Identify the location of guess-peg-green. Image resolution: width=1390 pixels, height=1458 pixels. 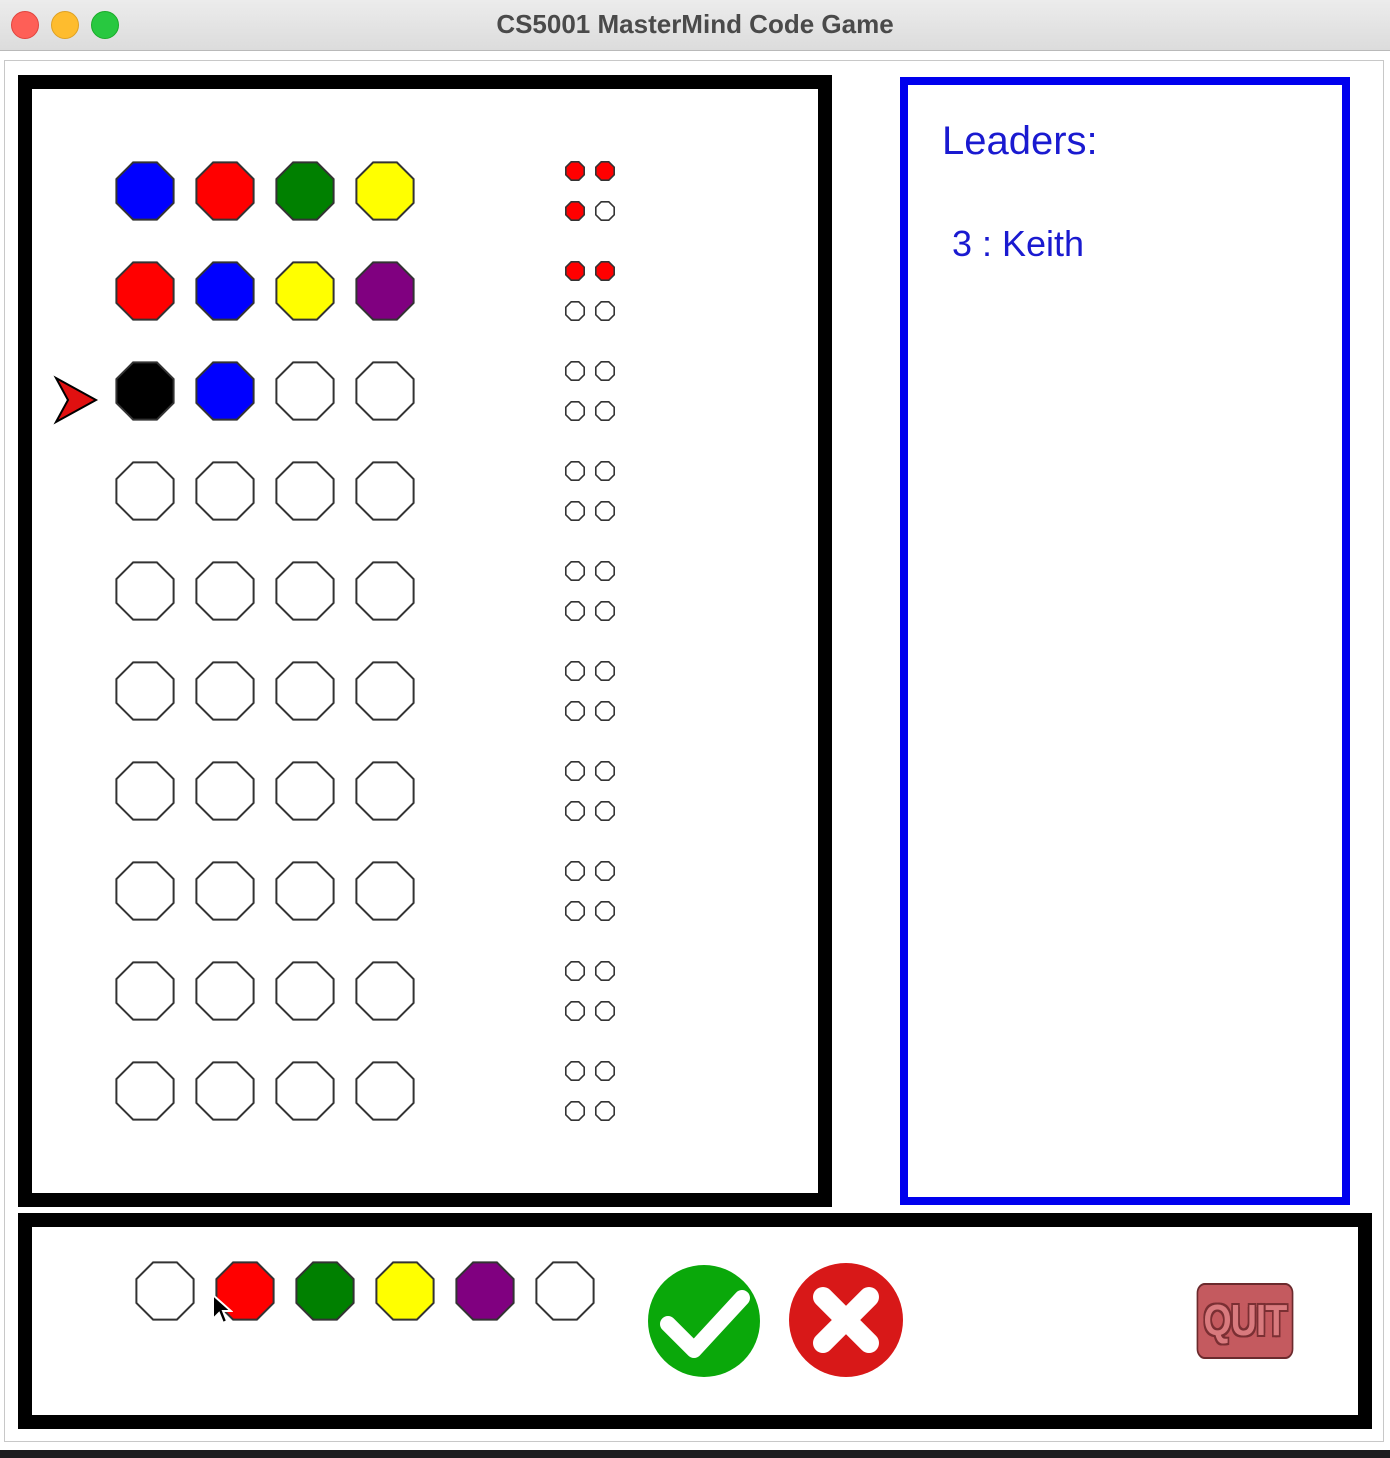
(305, 191).